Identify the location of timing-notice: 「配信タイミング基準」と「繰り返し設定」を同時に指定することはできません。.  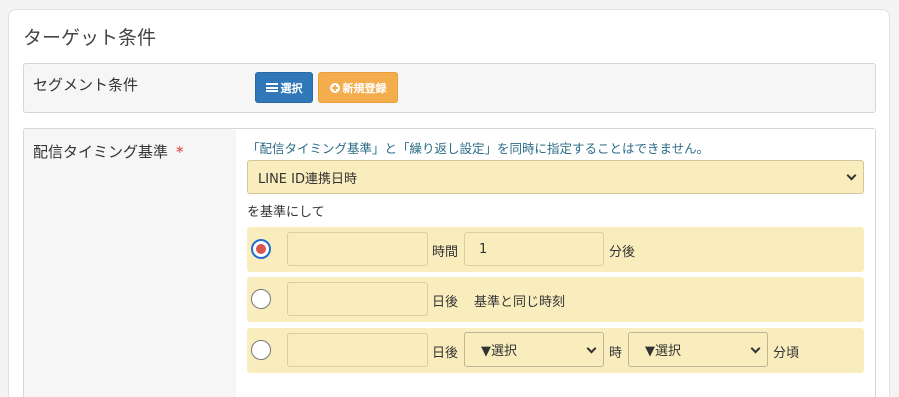
(478, 148).